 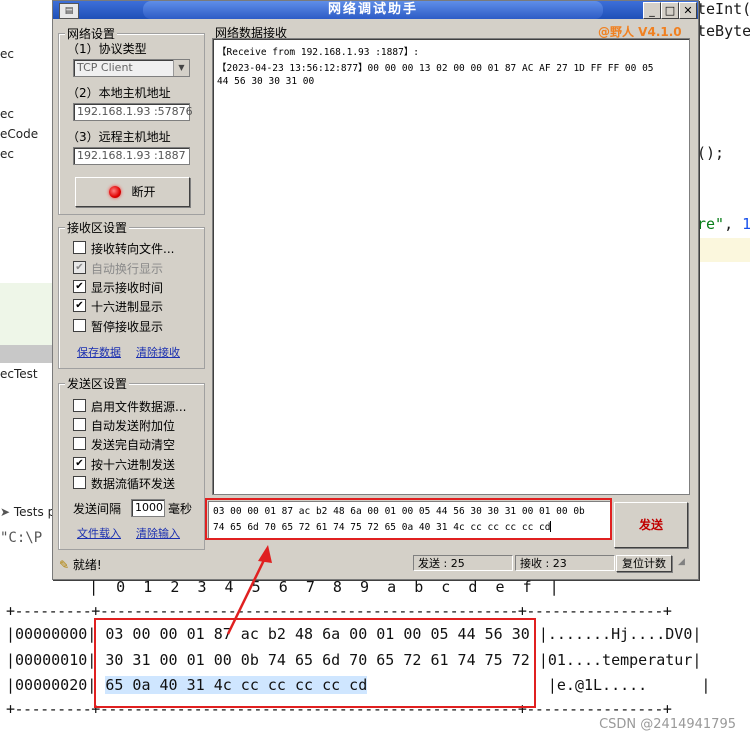 I want to click on watermark: CSDN @2414941795, so click(x=667, y=724).